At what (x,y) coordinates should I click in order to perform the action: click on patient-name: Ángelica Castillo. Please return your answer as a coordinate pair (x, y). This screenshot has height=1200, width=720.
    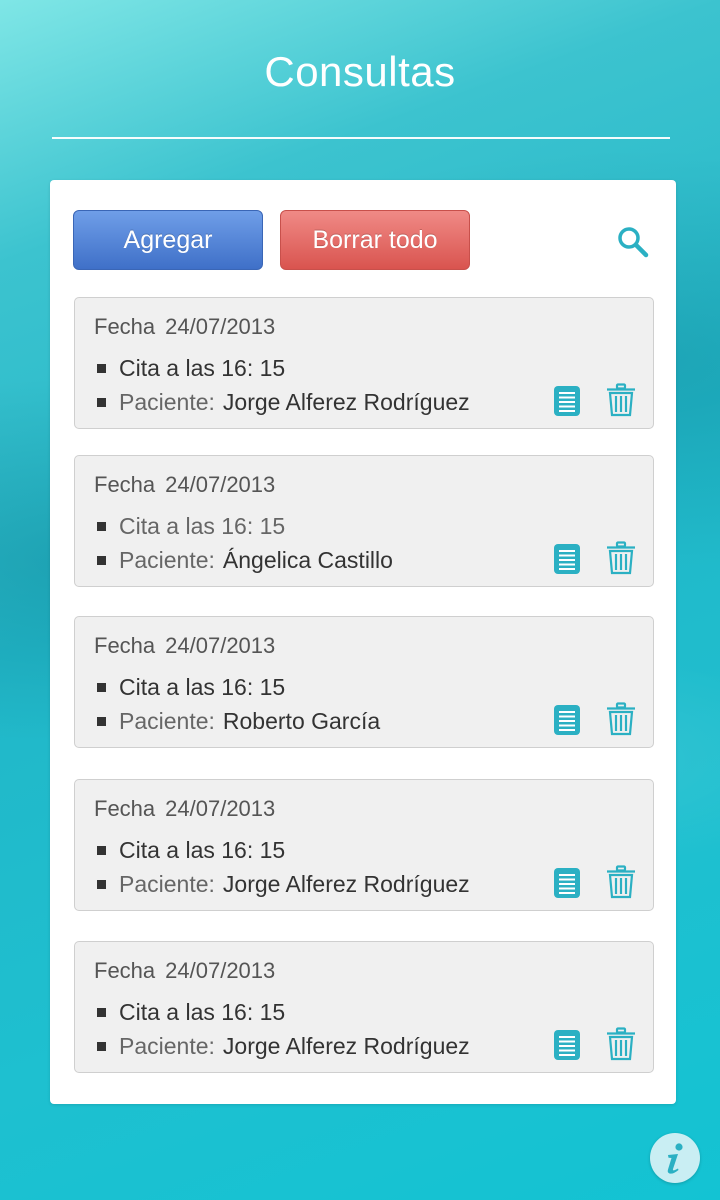
    Looking at the image, I should click on (307, 560).